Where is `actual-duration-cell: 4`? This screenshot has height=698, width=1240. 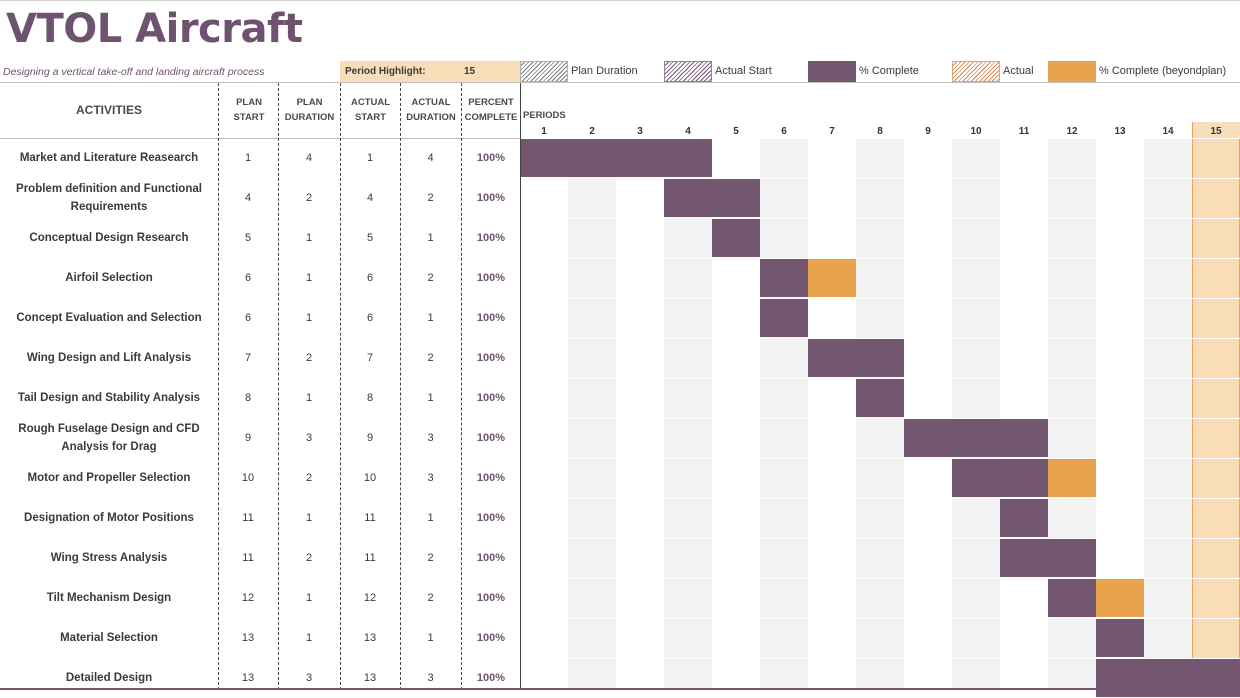
actual-duration-cell: 4 is located at coordinates (430, 158).